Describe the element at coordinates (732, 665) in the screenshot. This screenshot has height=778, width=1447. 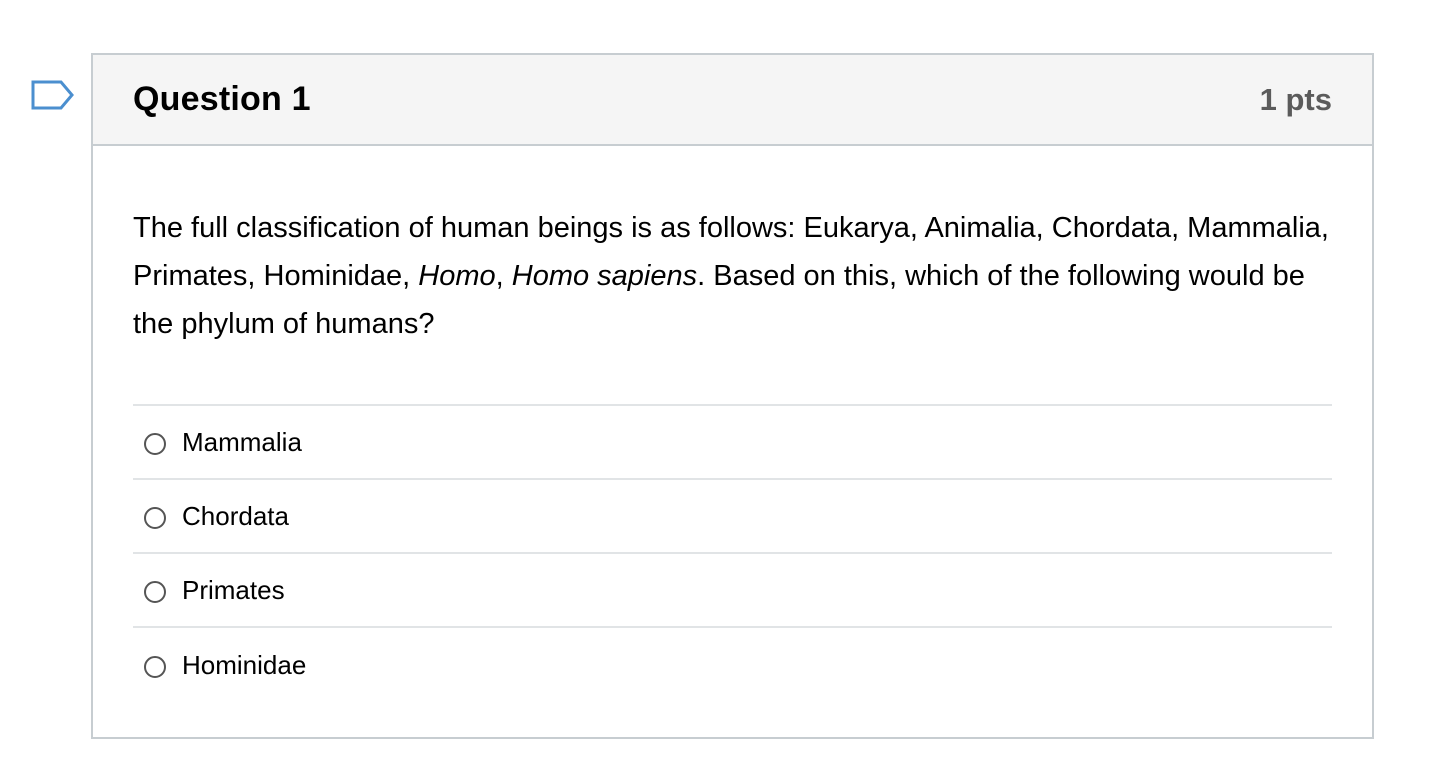
I see `answer-option-hominidae: Hominidae` at that location.